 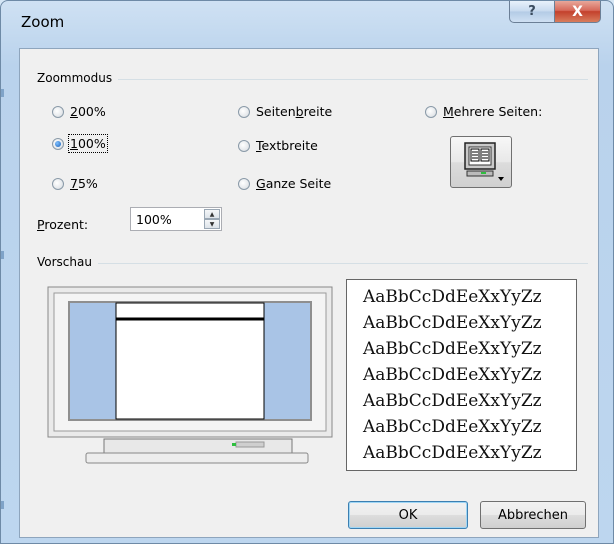 I want to click on multi-page-button, so click(x=481, y=162).